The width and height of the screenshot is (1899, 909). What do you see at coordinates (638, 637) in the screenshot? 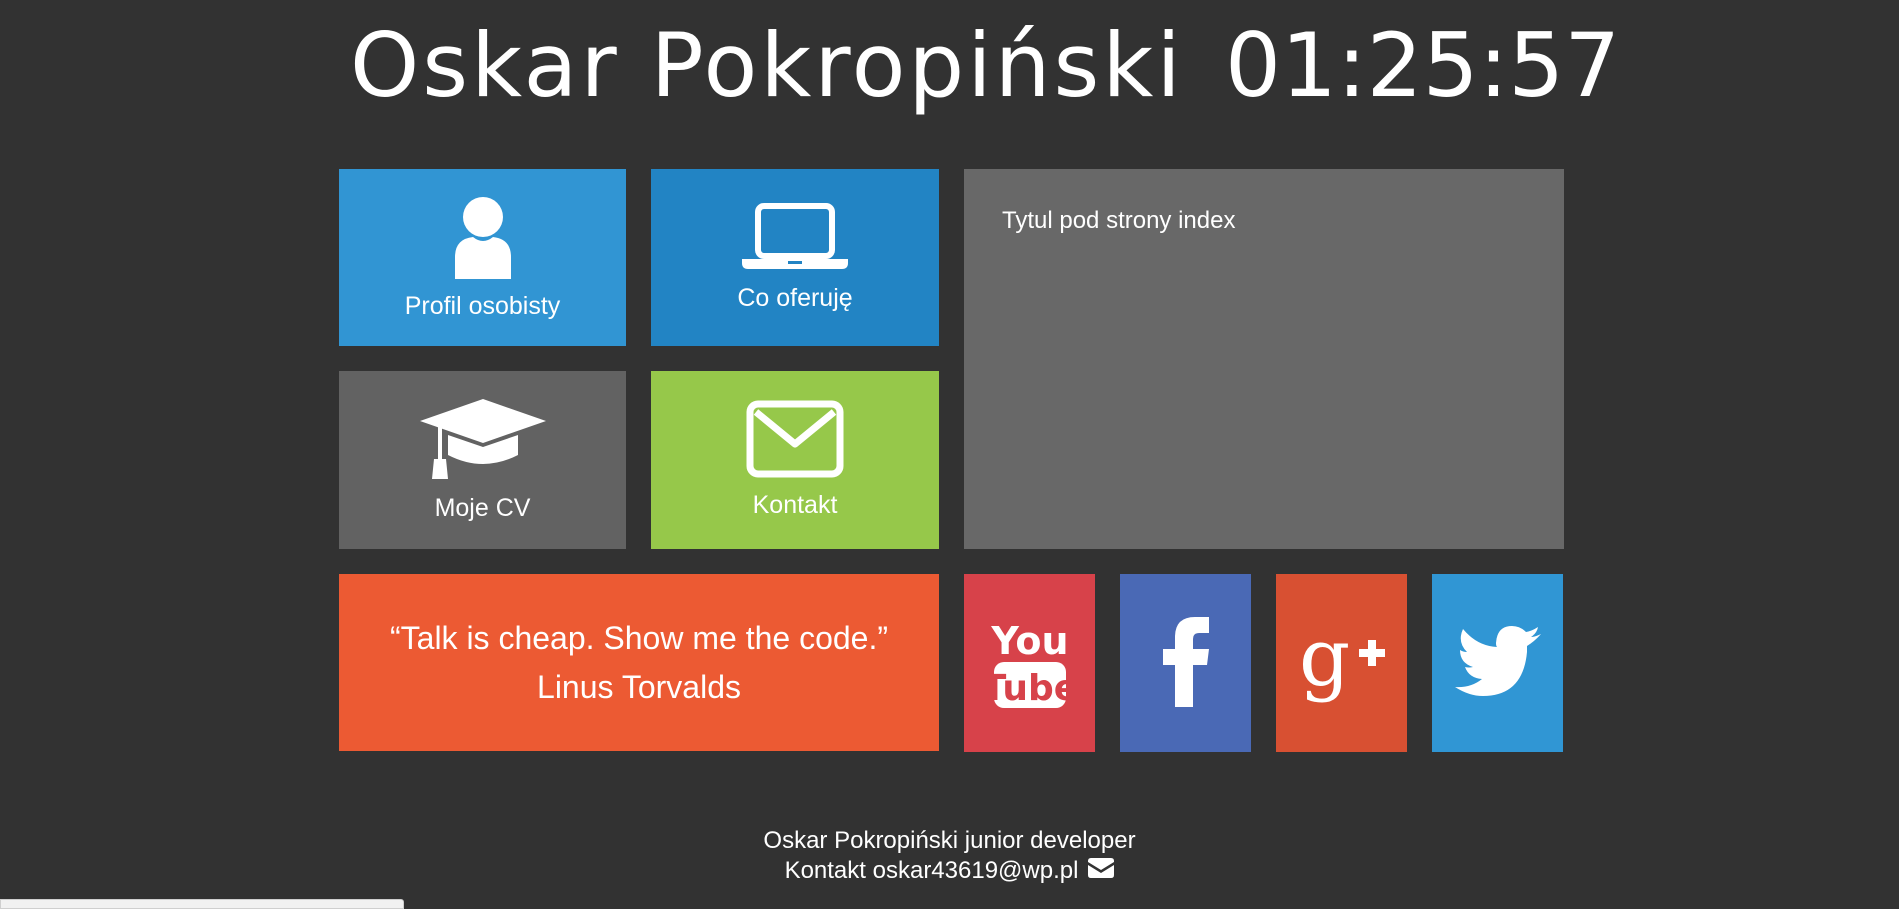
I see `quote-text: “Talk is cheap. Show me the code.”` at bounding box center [638, 637].